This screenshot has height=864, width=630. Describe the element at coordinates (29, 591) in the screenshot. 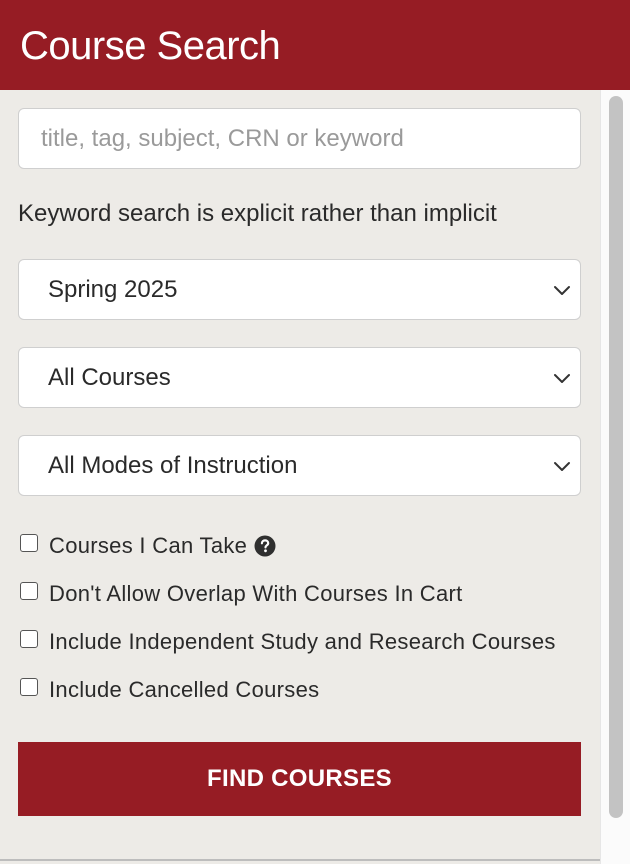

I see `no-overlap-checkbox` at that location.